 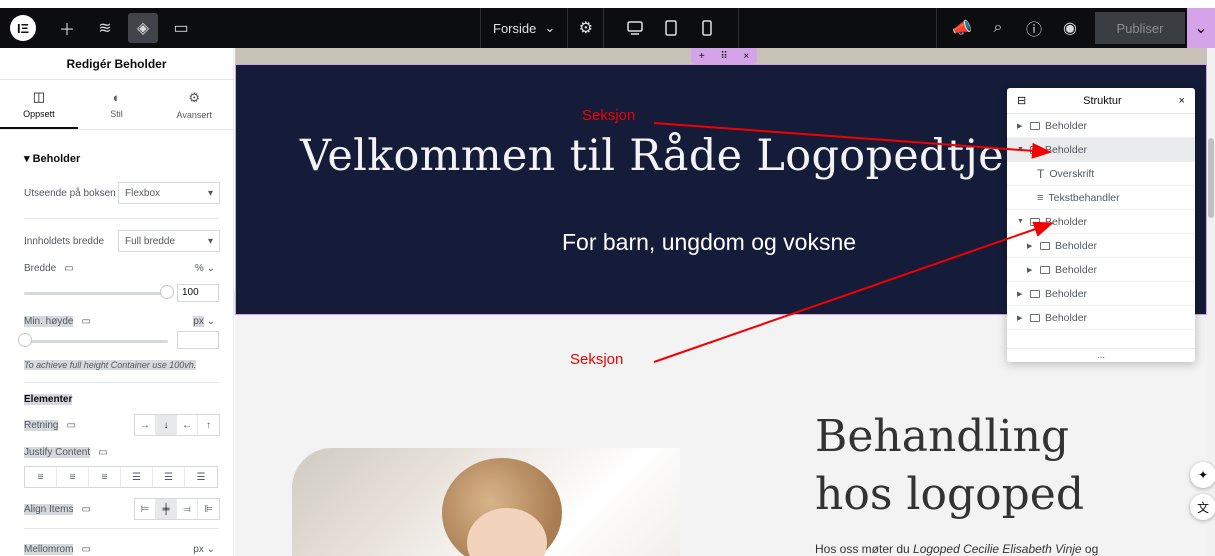 What do you see at coordinates (1211, 178) in the screenshot?
I see `scrollbar-thumb` at bounding box center [1211, 178].